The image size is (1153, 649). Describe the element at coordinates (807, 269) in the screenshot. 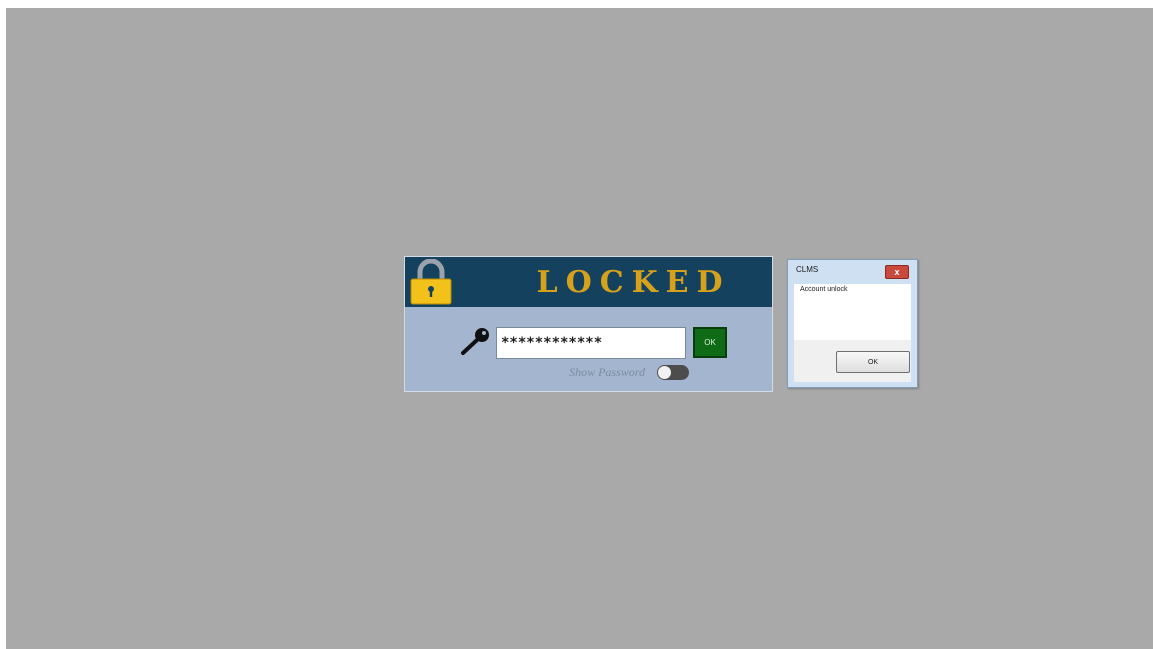

I see `message-box-title: CLMS` at that location.